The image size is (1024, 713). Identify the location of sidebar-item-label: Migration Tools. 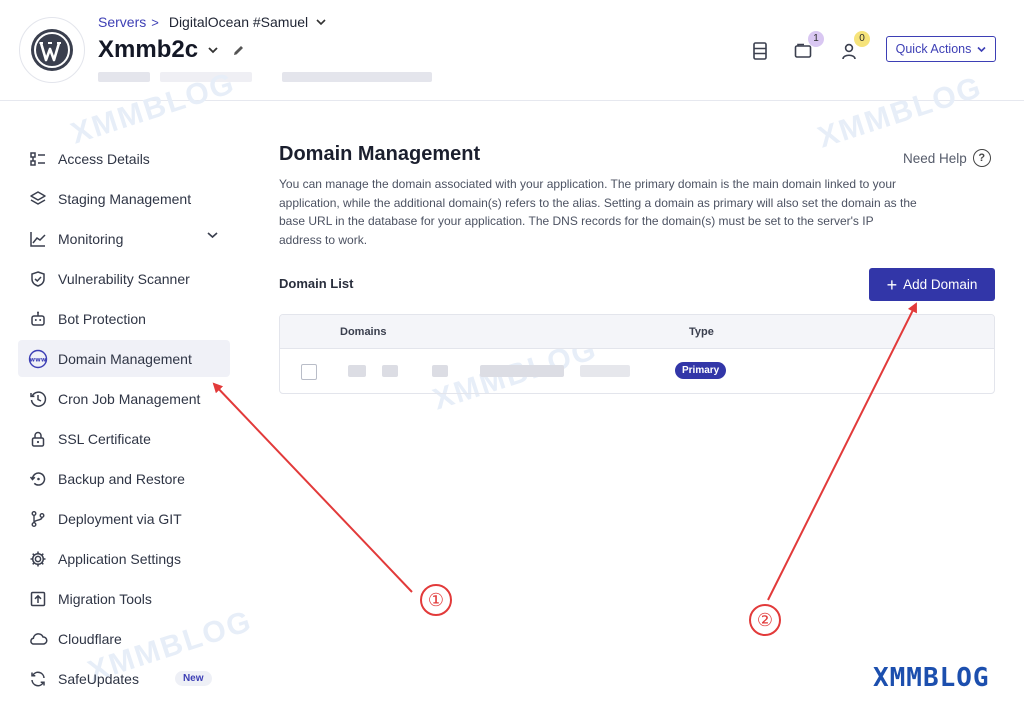
(105, 598).